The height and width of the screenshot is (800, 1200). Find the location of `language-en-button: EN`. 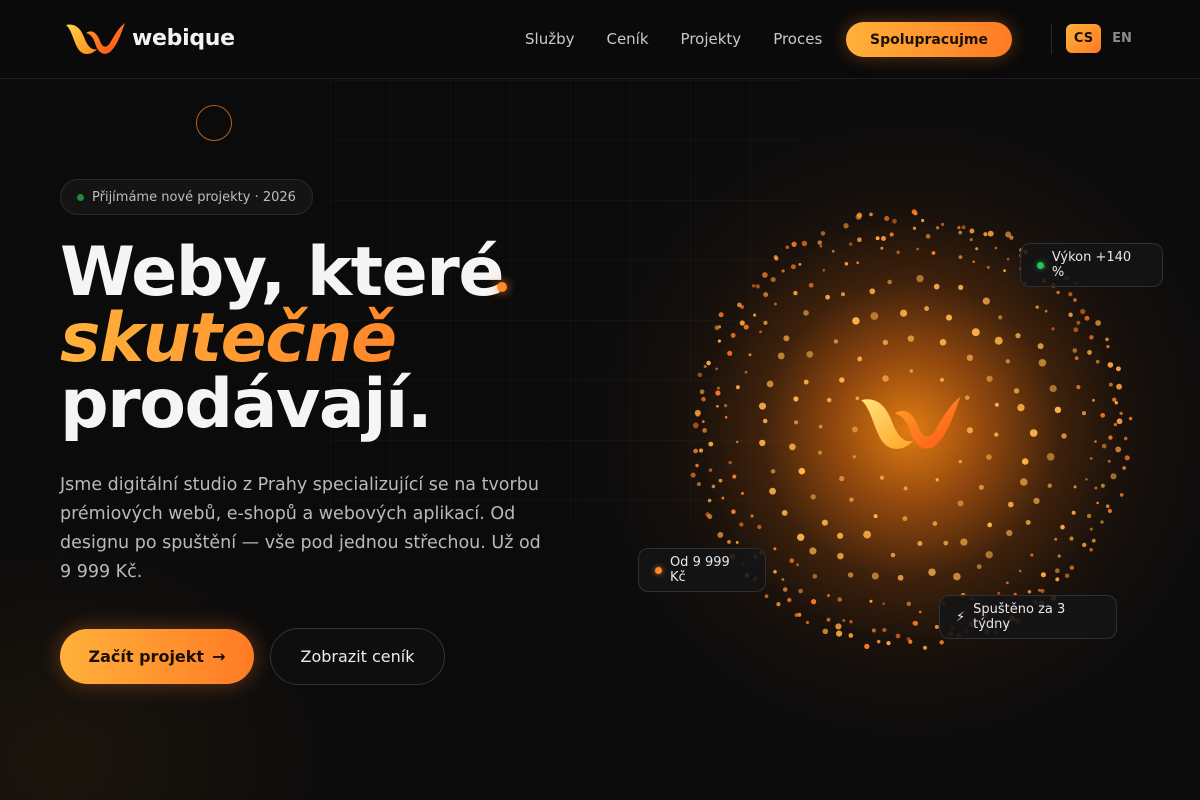

language-en-button: EN is located at coordinates (1122, 38).